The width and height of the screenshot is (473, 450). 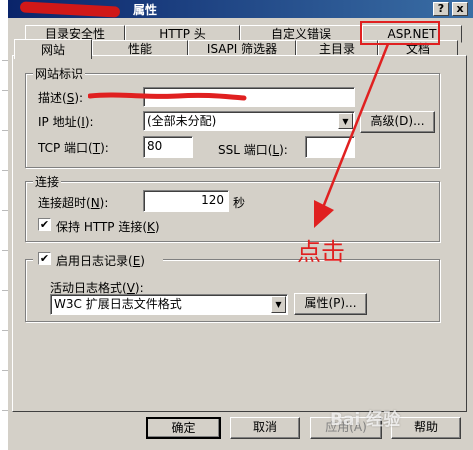 What do you see at coordinates (426, 428) in the screenshot?
I see `help-button: 帮助` at bounding box center [426, 428].